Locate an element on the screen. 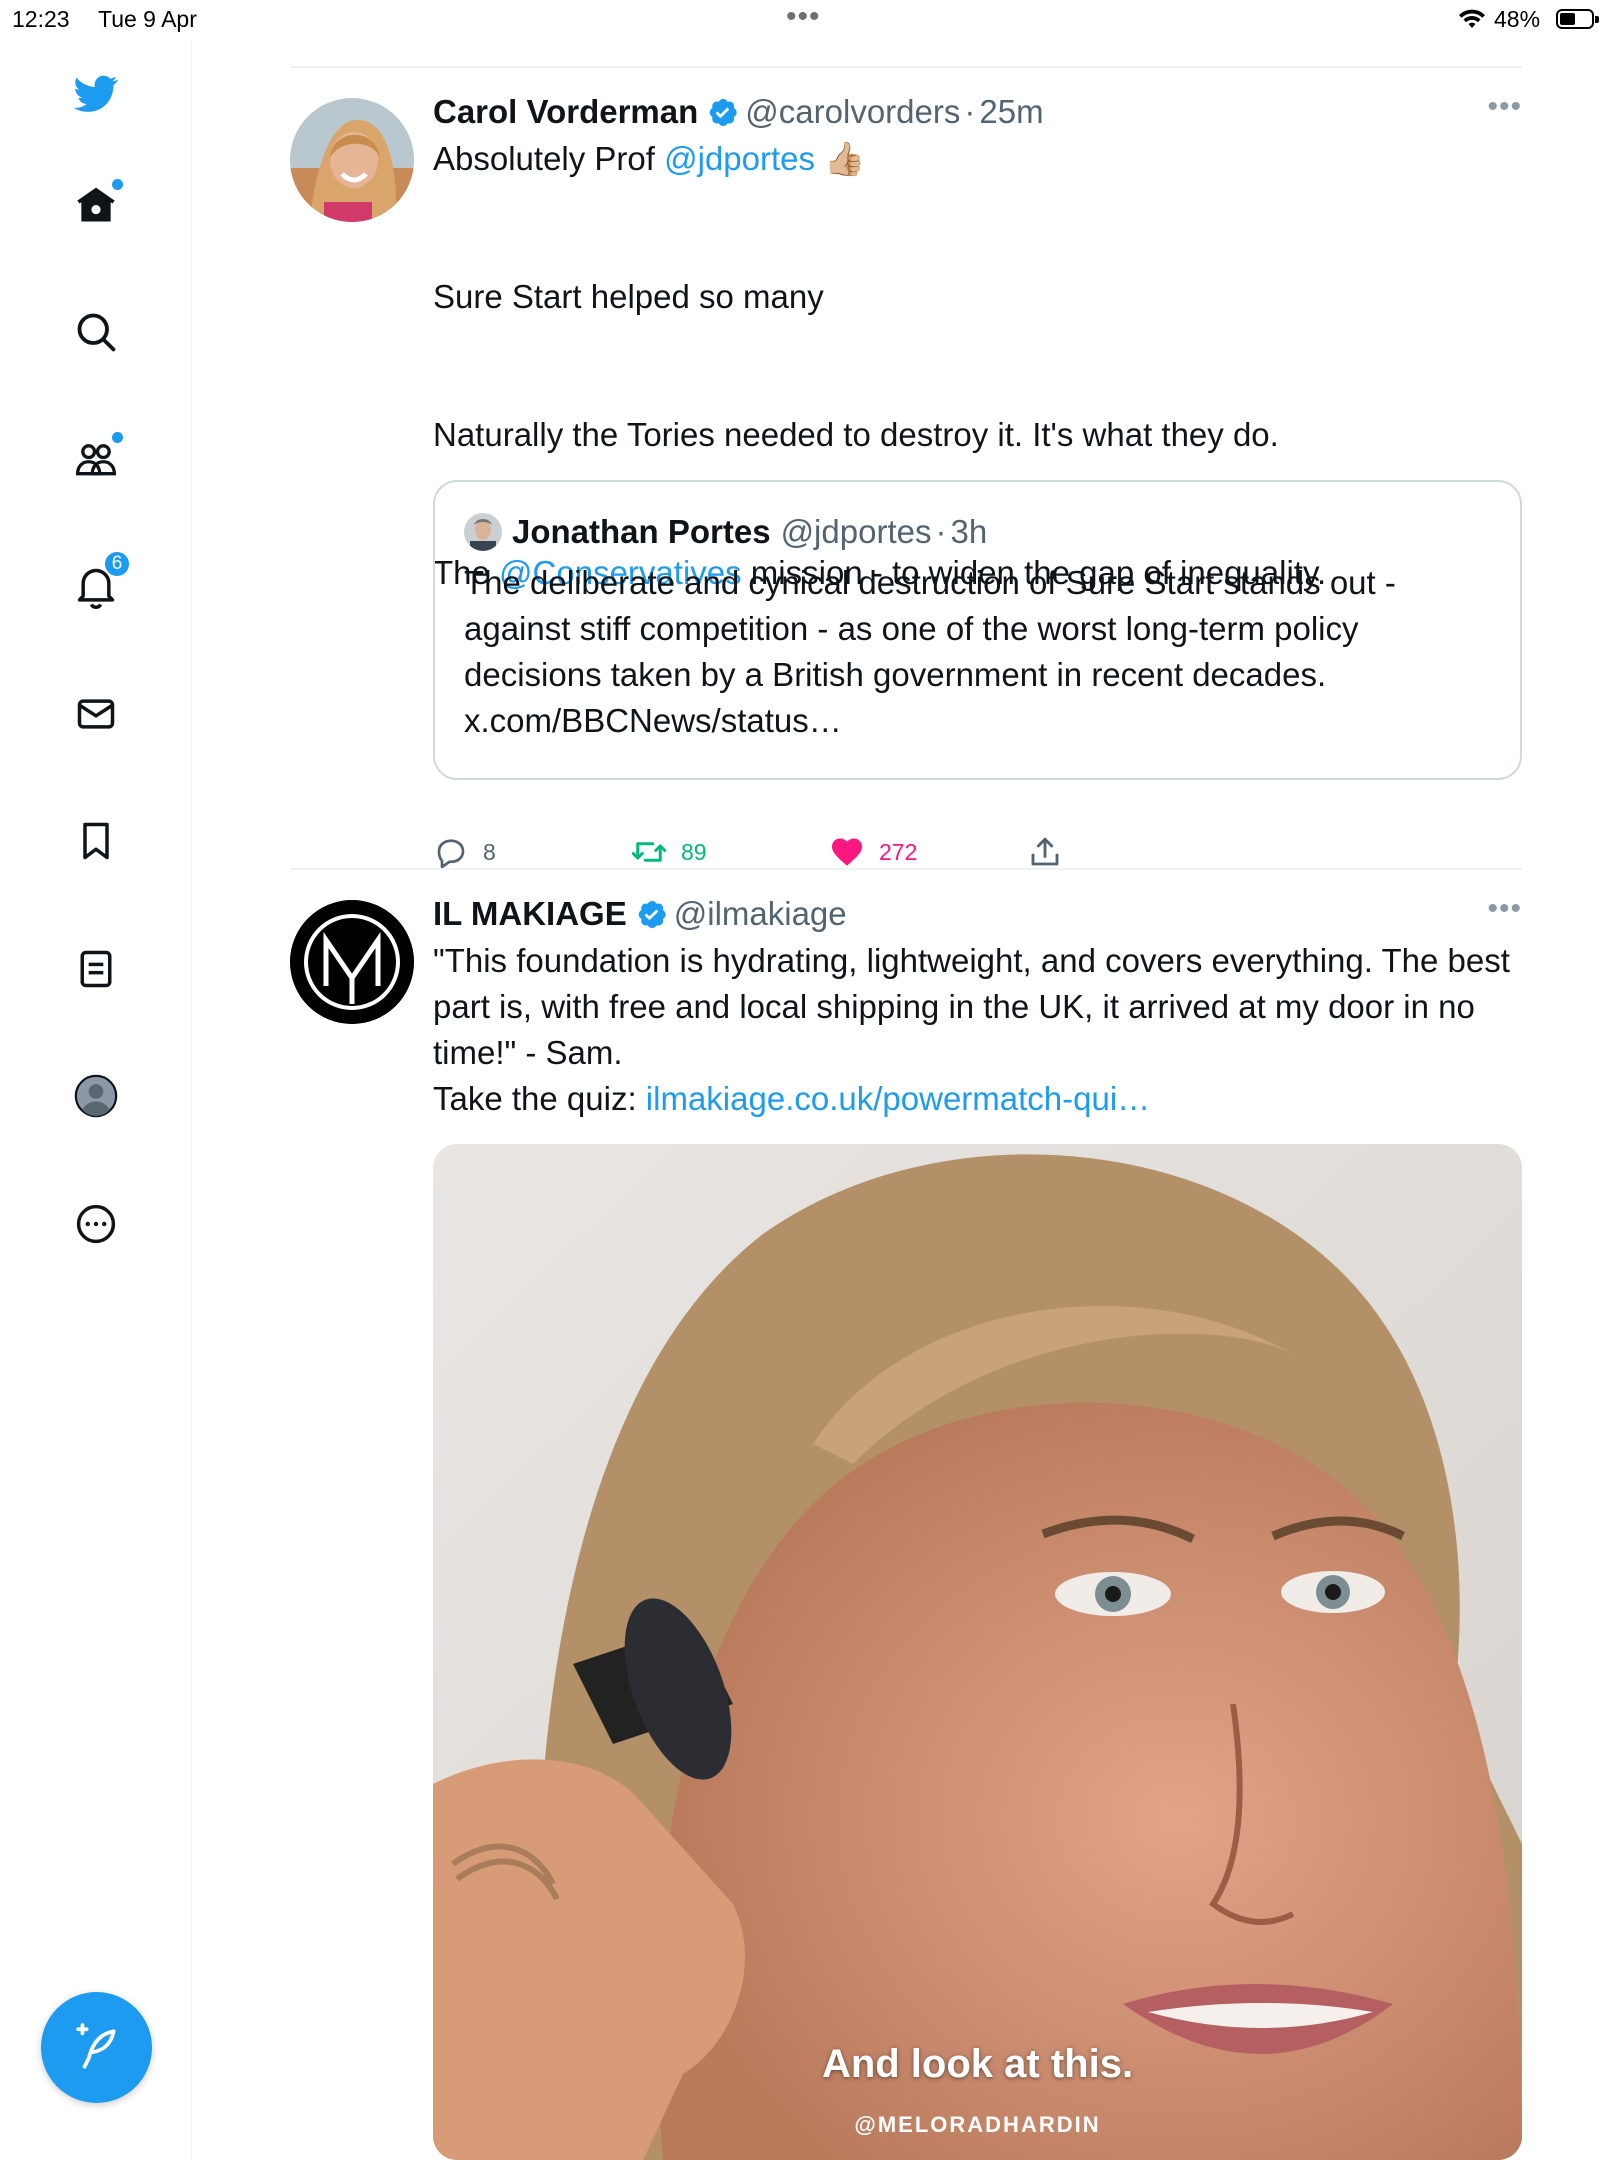 This screenshot has height=2160, width=1620. quote-display-name: Jonathan Portes is located at coordinates (641, 532).